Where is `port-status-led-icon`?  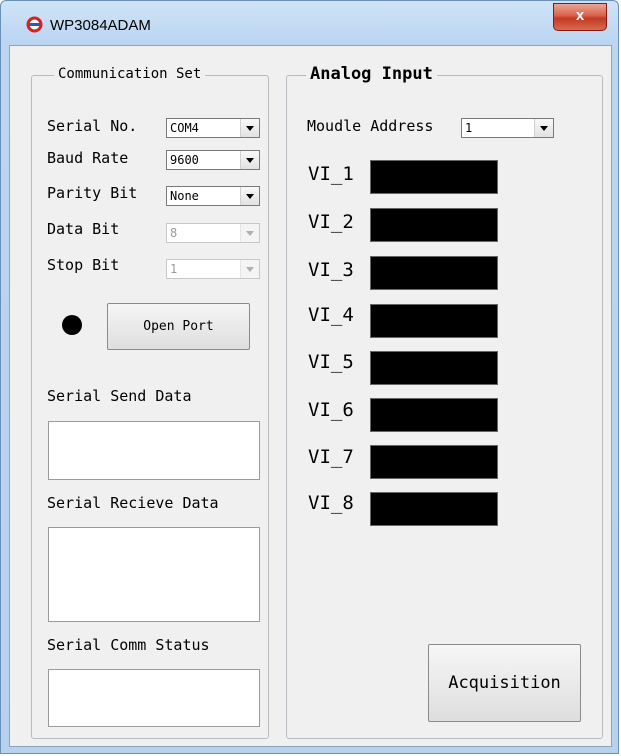
port-status-led-icon is located at coordinates (72, 325).